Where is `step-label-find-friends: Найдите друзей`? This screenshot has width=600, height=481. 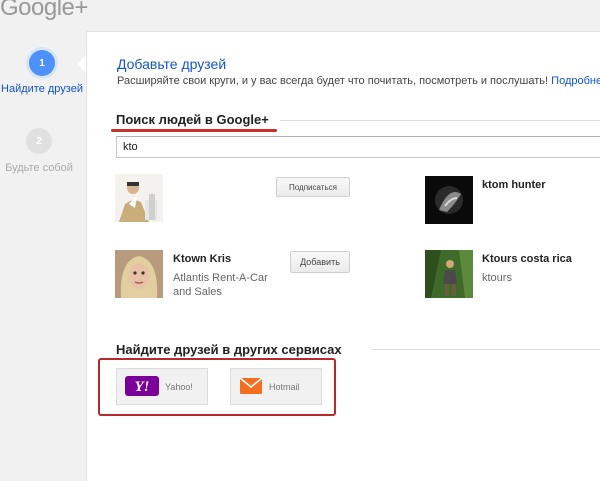 step-label-find-friends: Найдите друзей is located at coordinates (42, 89).